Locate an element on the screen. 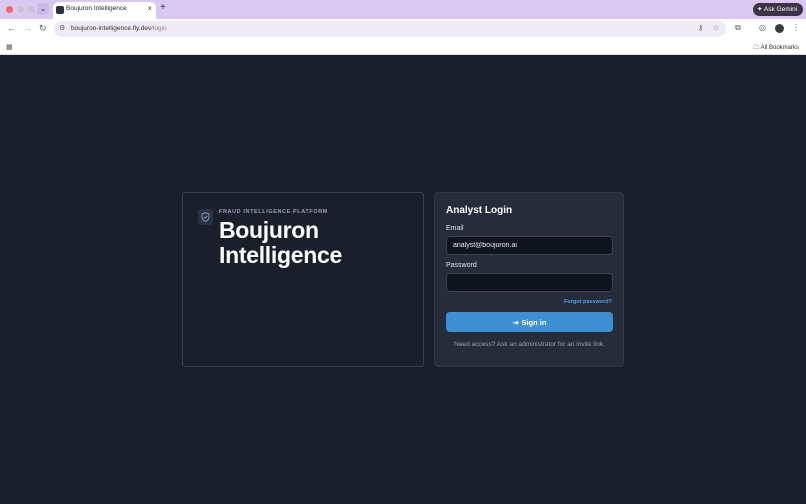  maximize-window-button is located at coordinates (31, 9).